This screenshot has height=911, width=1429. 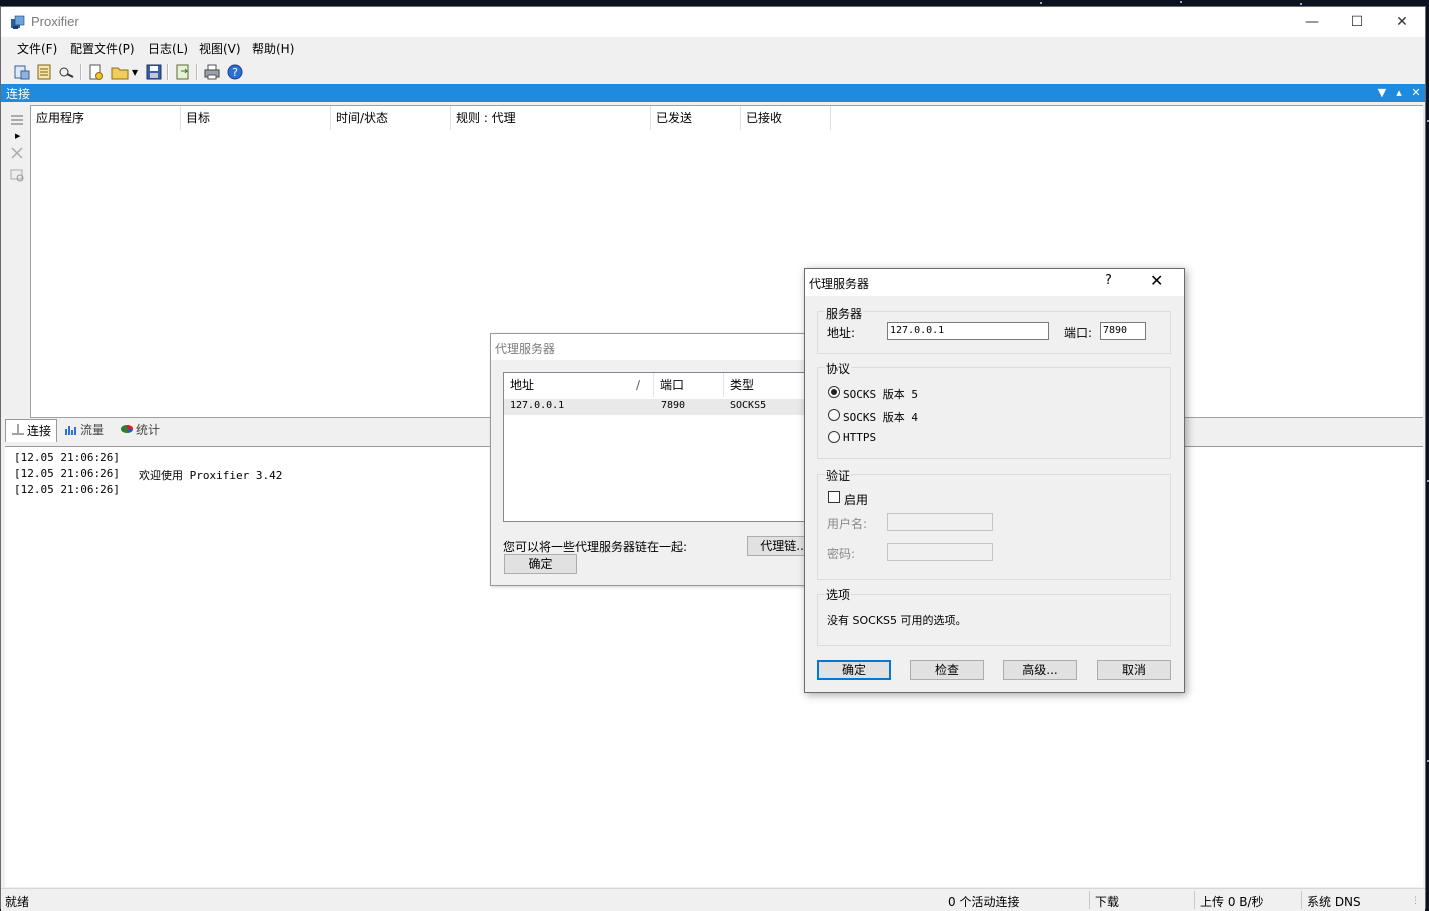 I want to click on title-bar: Proxifier — ☐ ✕, so click(x=713, y=22).